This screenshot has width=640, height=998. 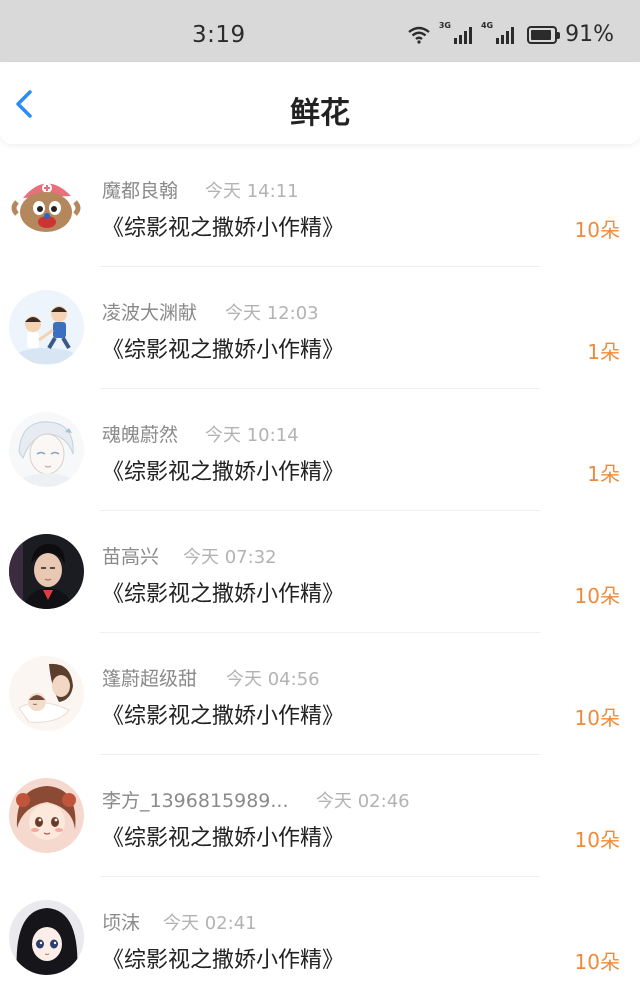 What do you see at coordinates (121, 921) in the screenshot?
I see `username: 顷沫` at bounding box center [121, 921].